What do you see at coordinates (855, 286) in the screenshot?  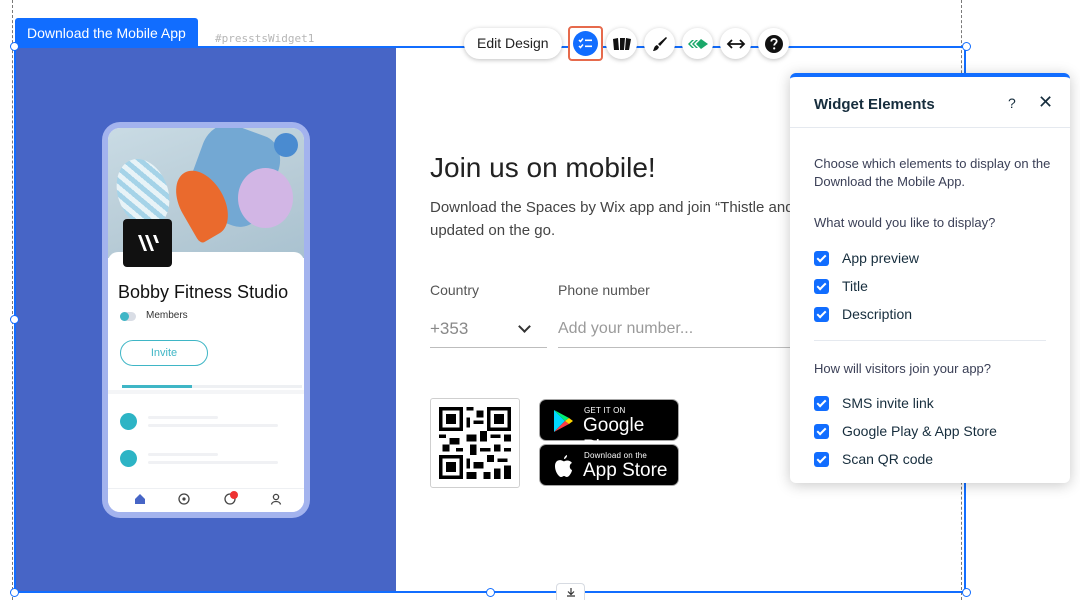 I see `option-label: Title` at bounding box center [855, 286].